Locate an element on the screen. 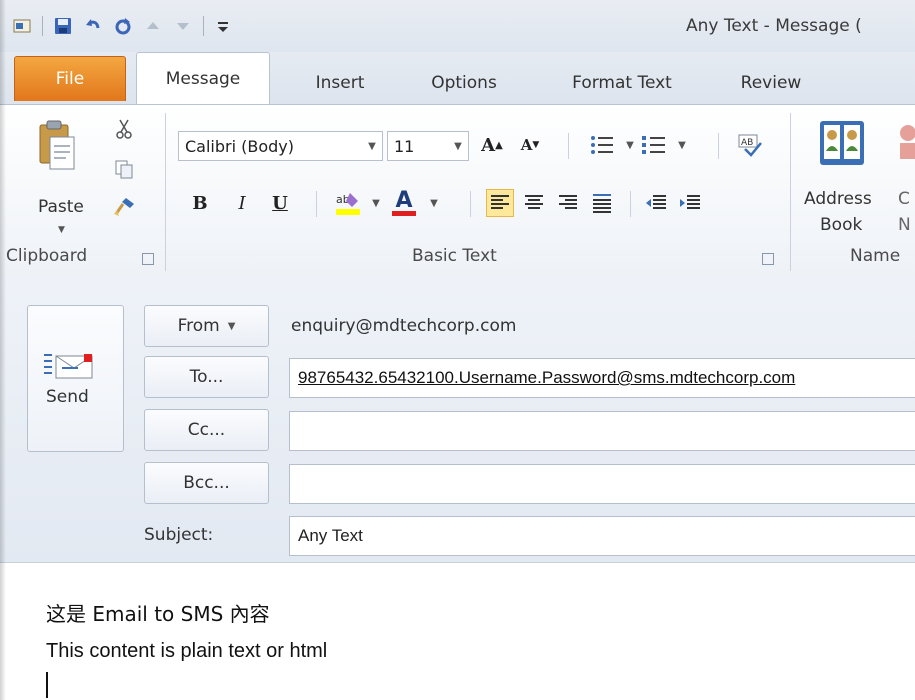 This screenshot has height=700, width=915. save-icon is located at coordinates (63, 26).